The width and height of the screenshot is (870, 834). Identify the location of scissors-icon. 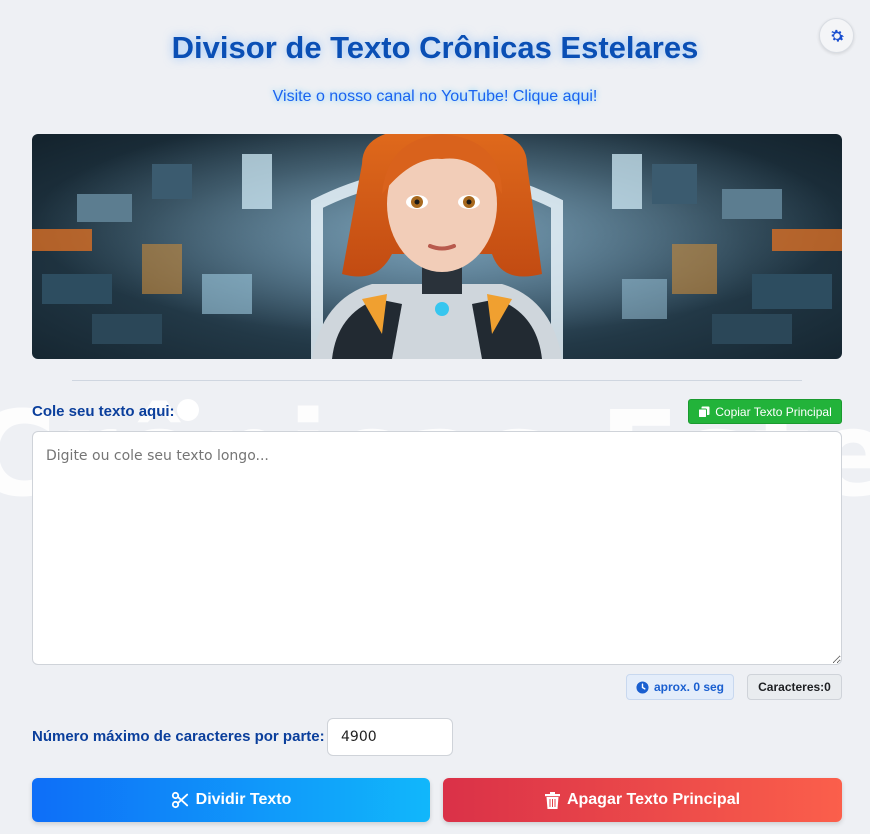
(179, 800).